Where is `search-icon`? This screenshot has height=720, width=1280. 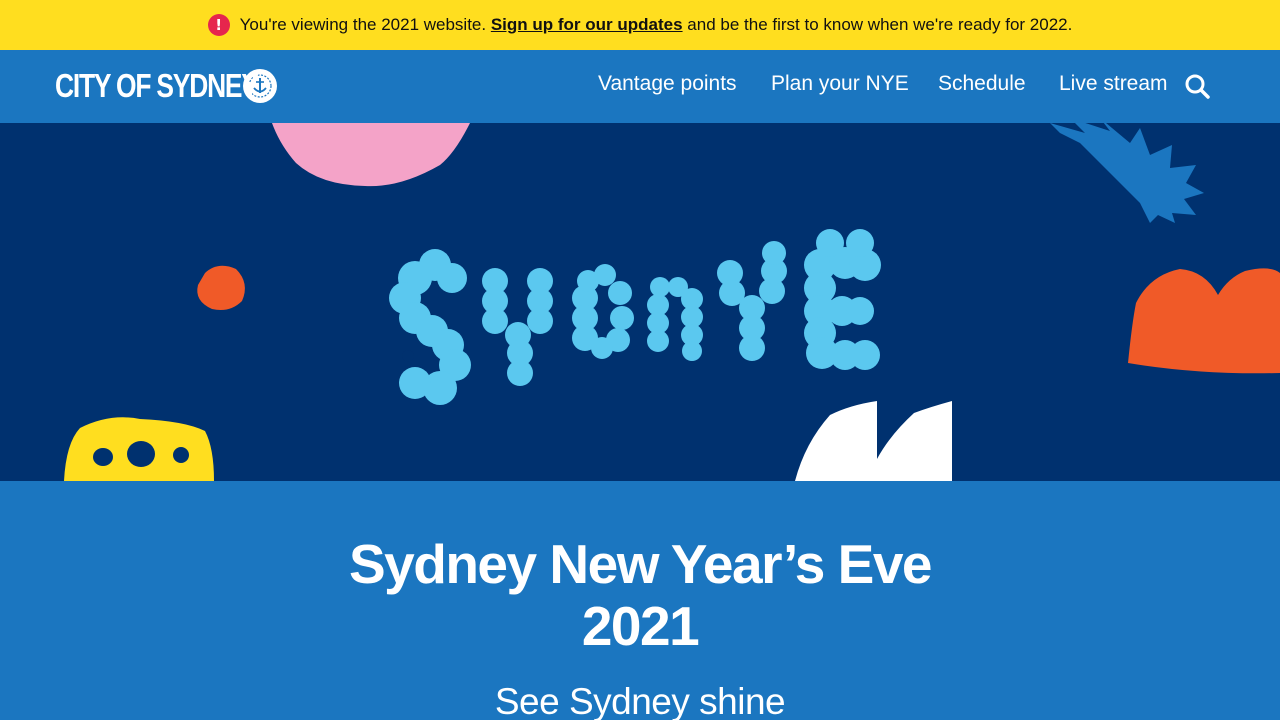
search-icon is located at coordinates (1197, 86).